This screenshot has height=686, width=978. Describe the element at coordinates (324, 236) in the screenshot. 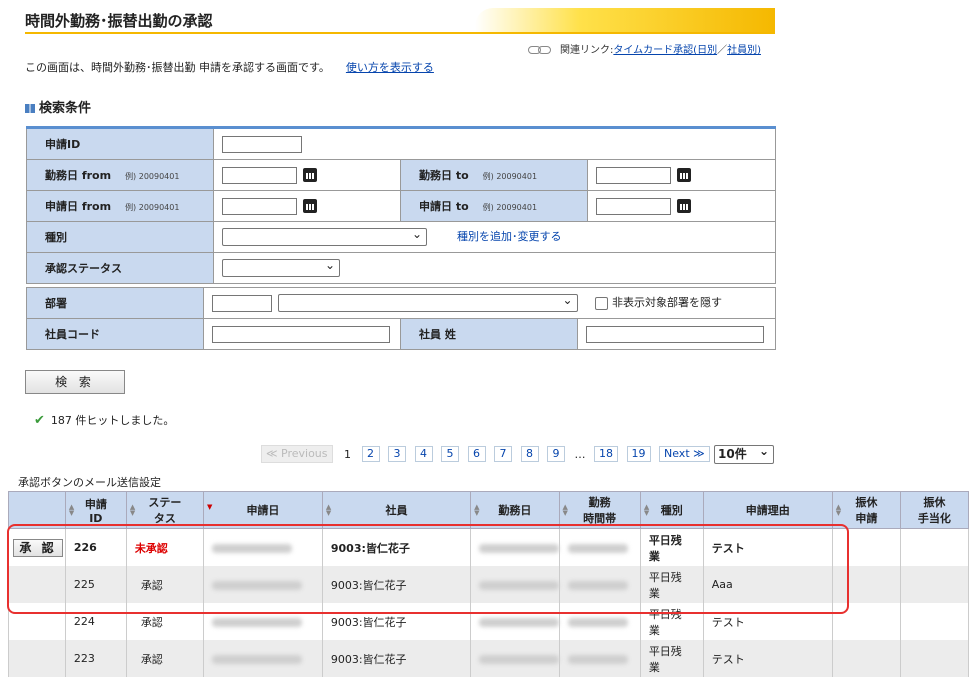

I see `type-select` at that location.